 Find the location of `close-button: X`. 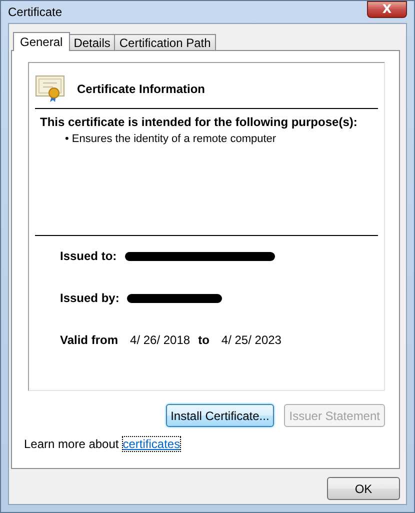

close-button: X is located at coordinates (387, 9).